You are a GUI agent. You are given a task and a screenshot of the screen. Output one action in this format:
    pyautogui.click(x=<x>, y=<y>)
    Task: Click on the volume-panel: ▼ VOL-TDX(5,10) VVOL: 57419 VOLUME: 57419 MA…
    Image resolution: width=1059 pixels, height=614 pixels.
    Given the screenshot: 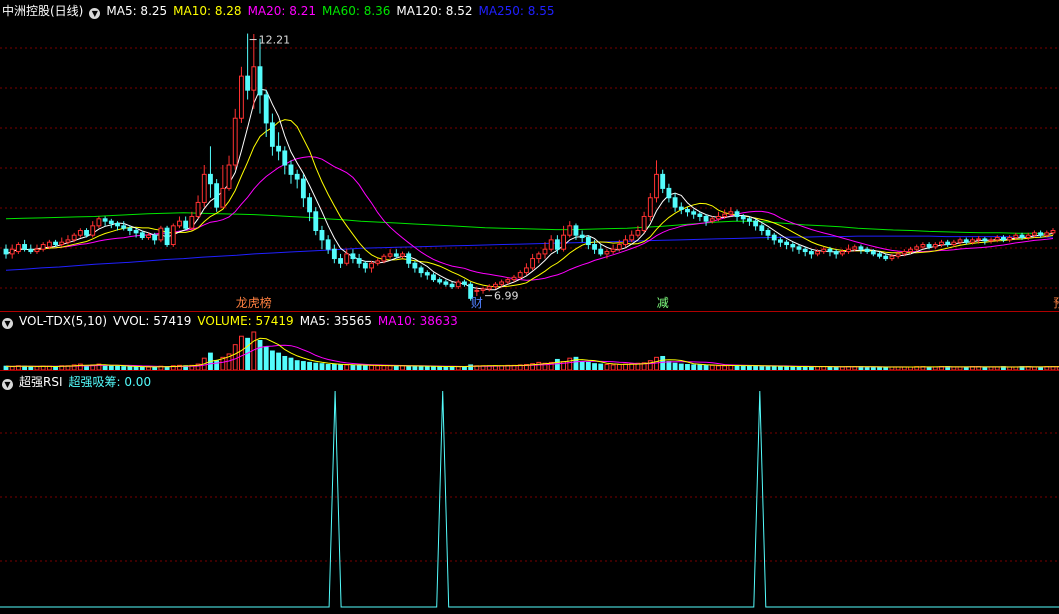 What is the action you would take?
    pyautogui.click(x=529, y=341)
    